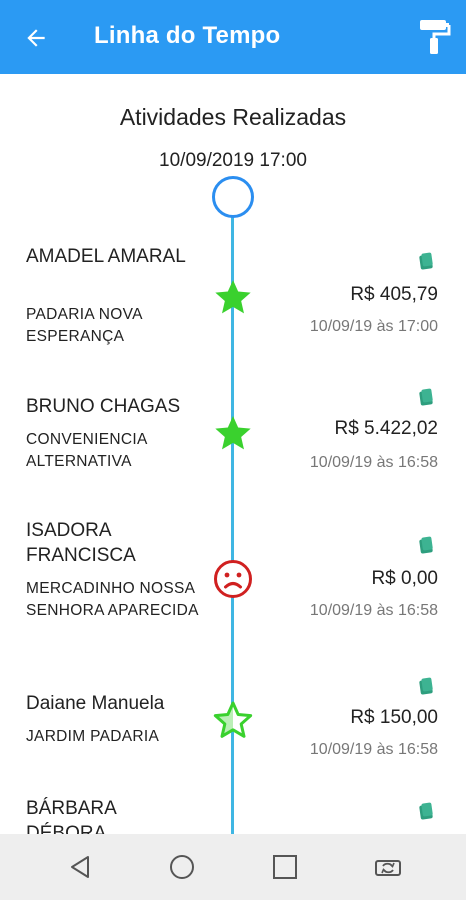 Image resolution: width=466 pixels, height=900 pixels. What do you see at coordinates (233, 867) in the screenshot?
I see `system-navigation-bar` at bounding box center [233, 867].